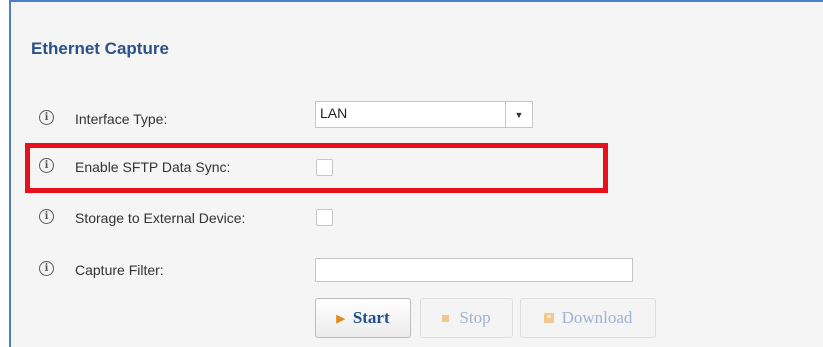  What do you see at coordinates (324, 167) in the screenshot?
I see `enable-sftp-sync-checkbox` at bounding box center [324, 167].